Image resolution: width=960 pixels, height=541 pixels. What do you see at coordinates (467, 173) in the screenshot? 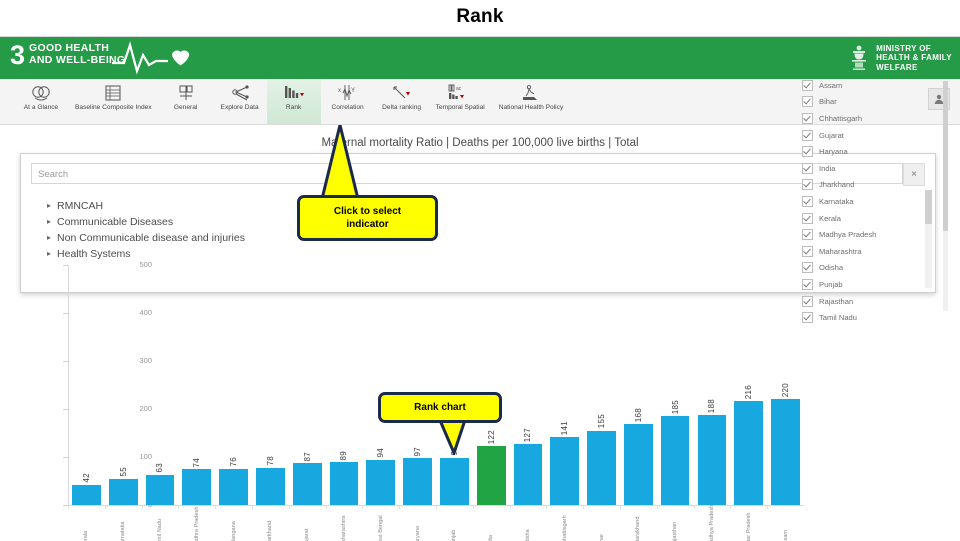
I see `search-input: Search` at bounding box center [467, 173].